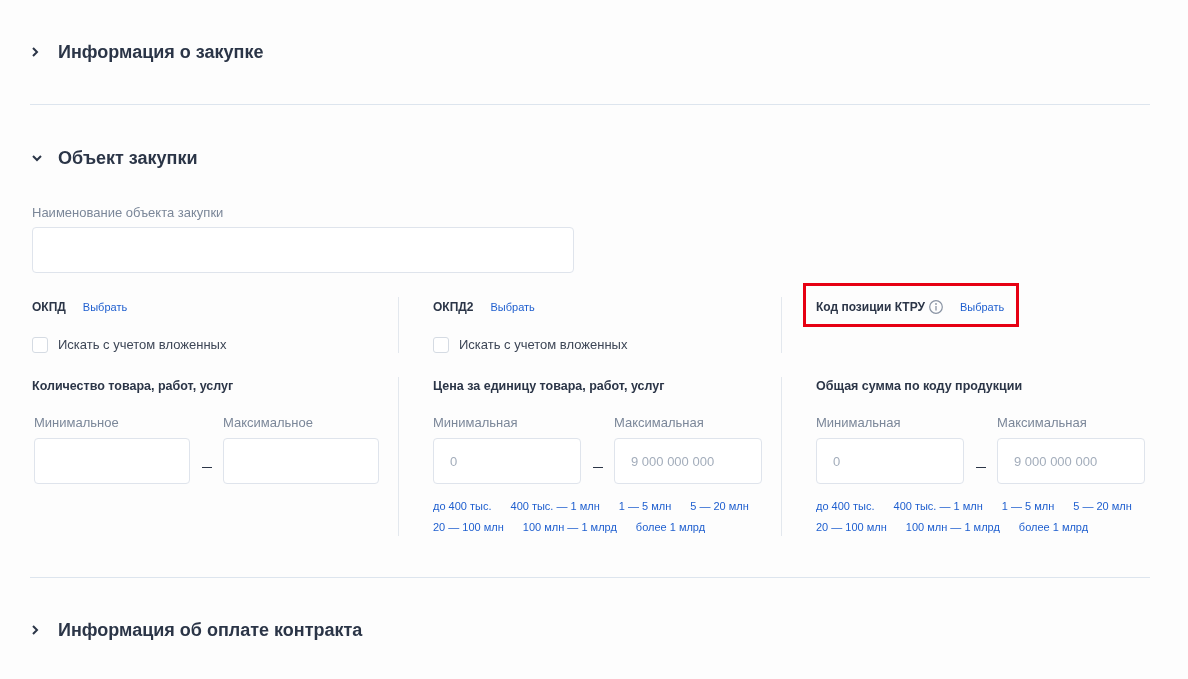 The image size is (1188, 679). What do you see at coordinates (268, 423) in the screenshot?
I see `field-label: Максимальное` at bounding box center [268, 423].